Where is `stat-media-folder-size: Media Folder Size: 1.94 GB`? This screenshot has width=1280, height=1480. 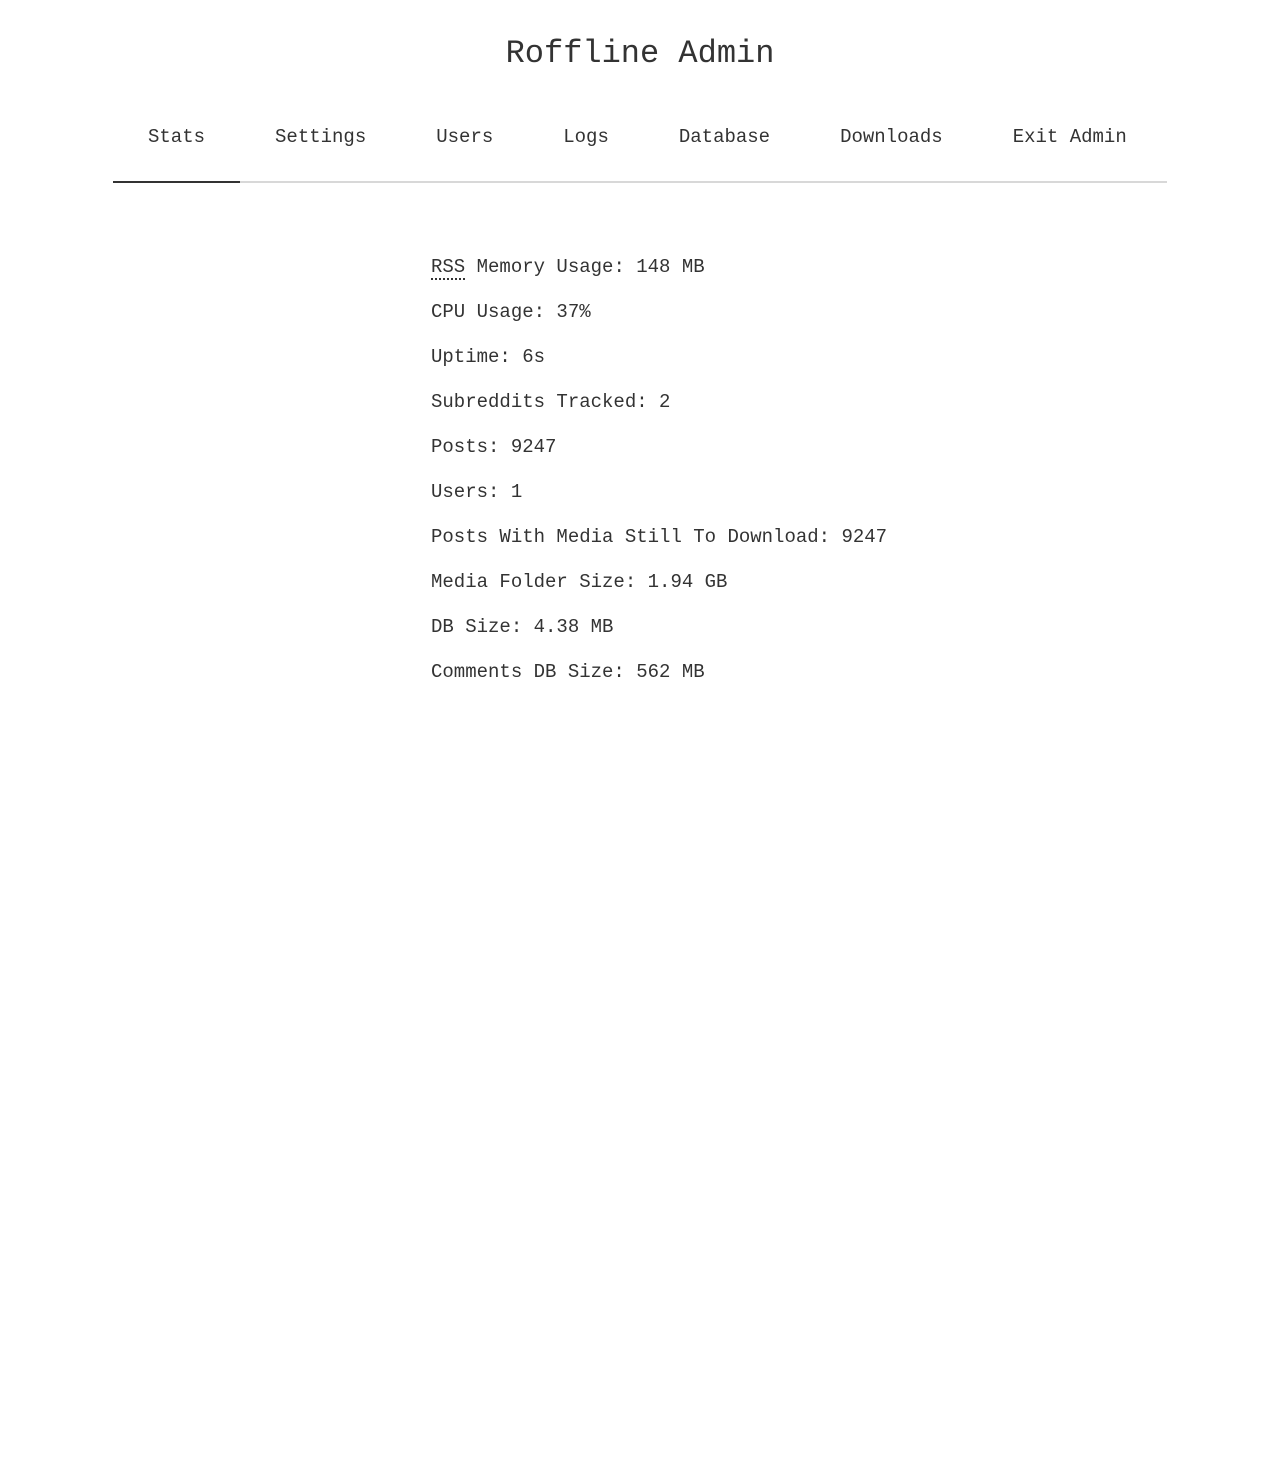
stat-media-folder-size: Media Folder Size: 1.94 GB is located at coordinates (659, 582).